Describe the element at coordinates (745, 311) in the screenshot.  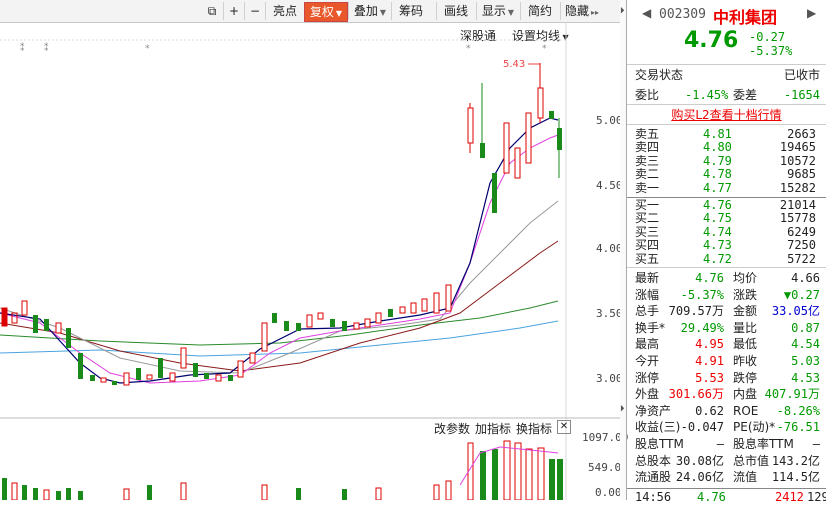
I see `stat-label: 金额` at that location.